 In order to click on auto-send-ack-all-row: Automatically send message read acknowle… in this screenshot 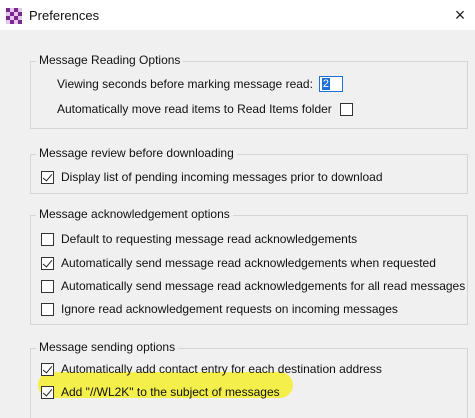, I will do `click(253, 286)`.